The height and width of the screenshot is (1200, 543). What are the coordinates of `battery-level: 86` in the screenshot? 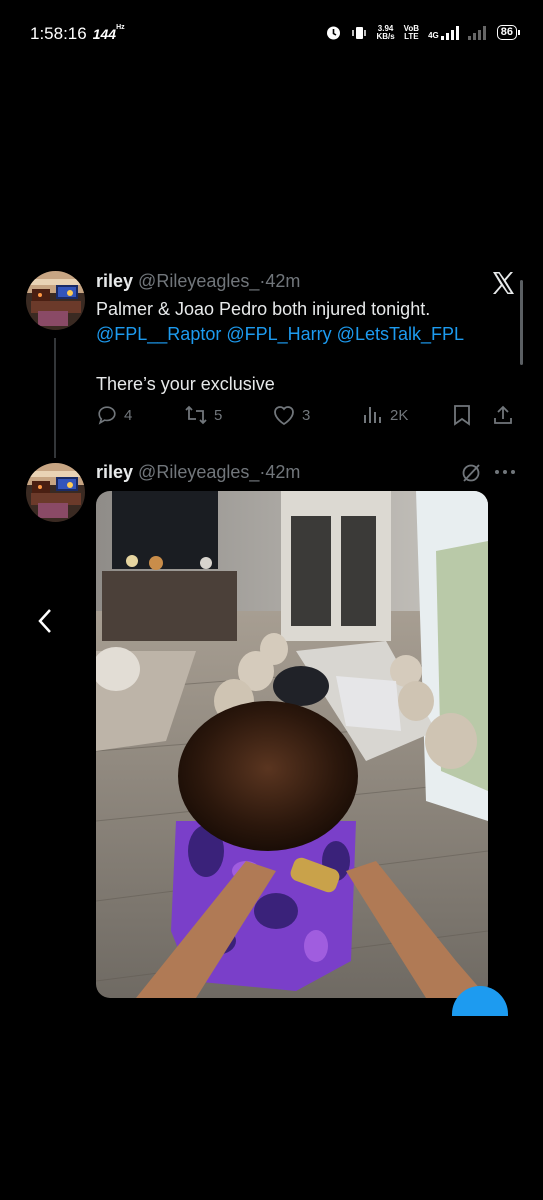 It's located at (506, 32).